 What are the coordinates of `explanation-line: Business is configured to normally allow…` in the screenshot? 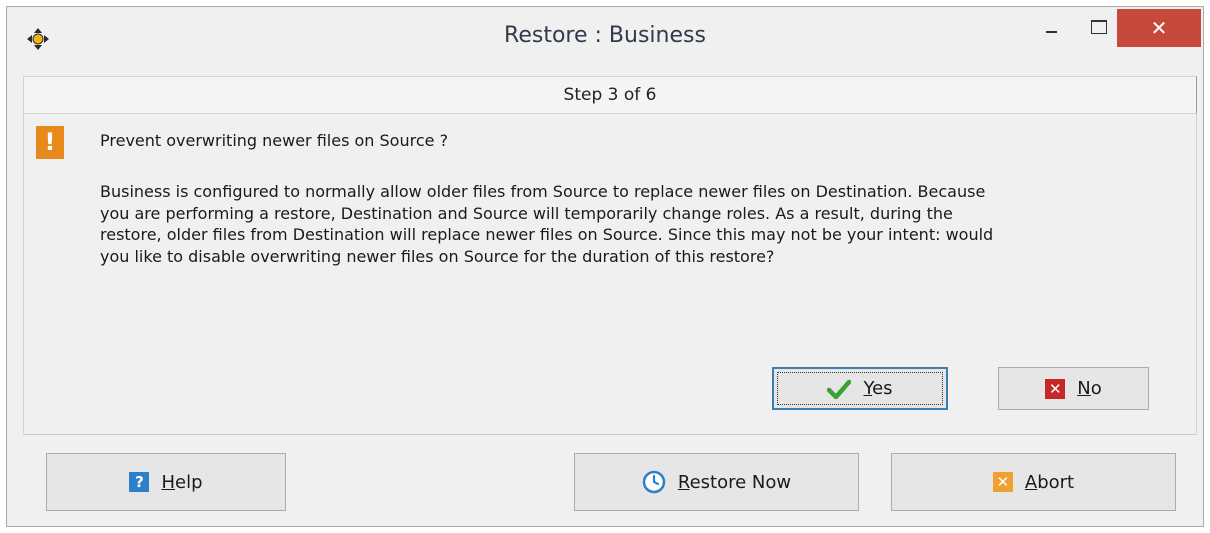 It's located at (543, 191).